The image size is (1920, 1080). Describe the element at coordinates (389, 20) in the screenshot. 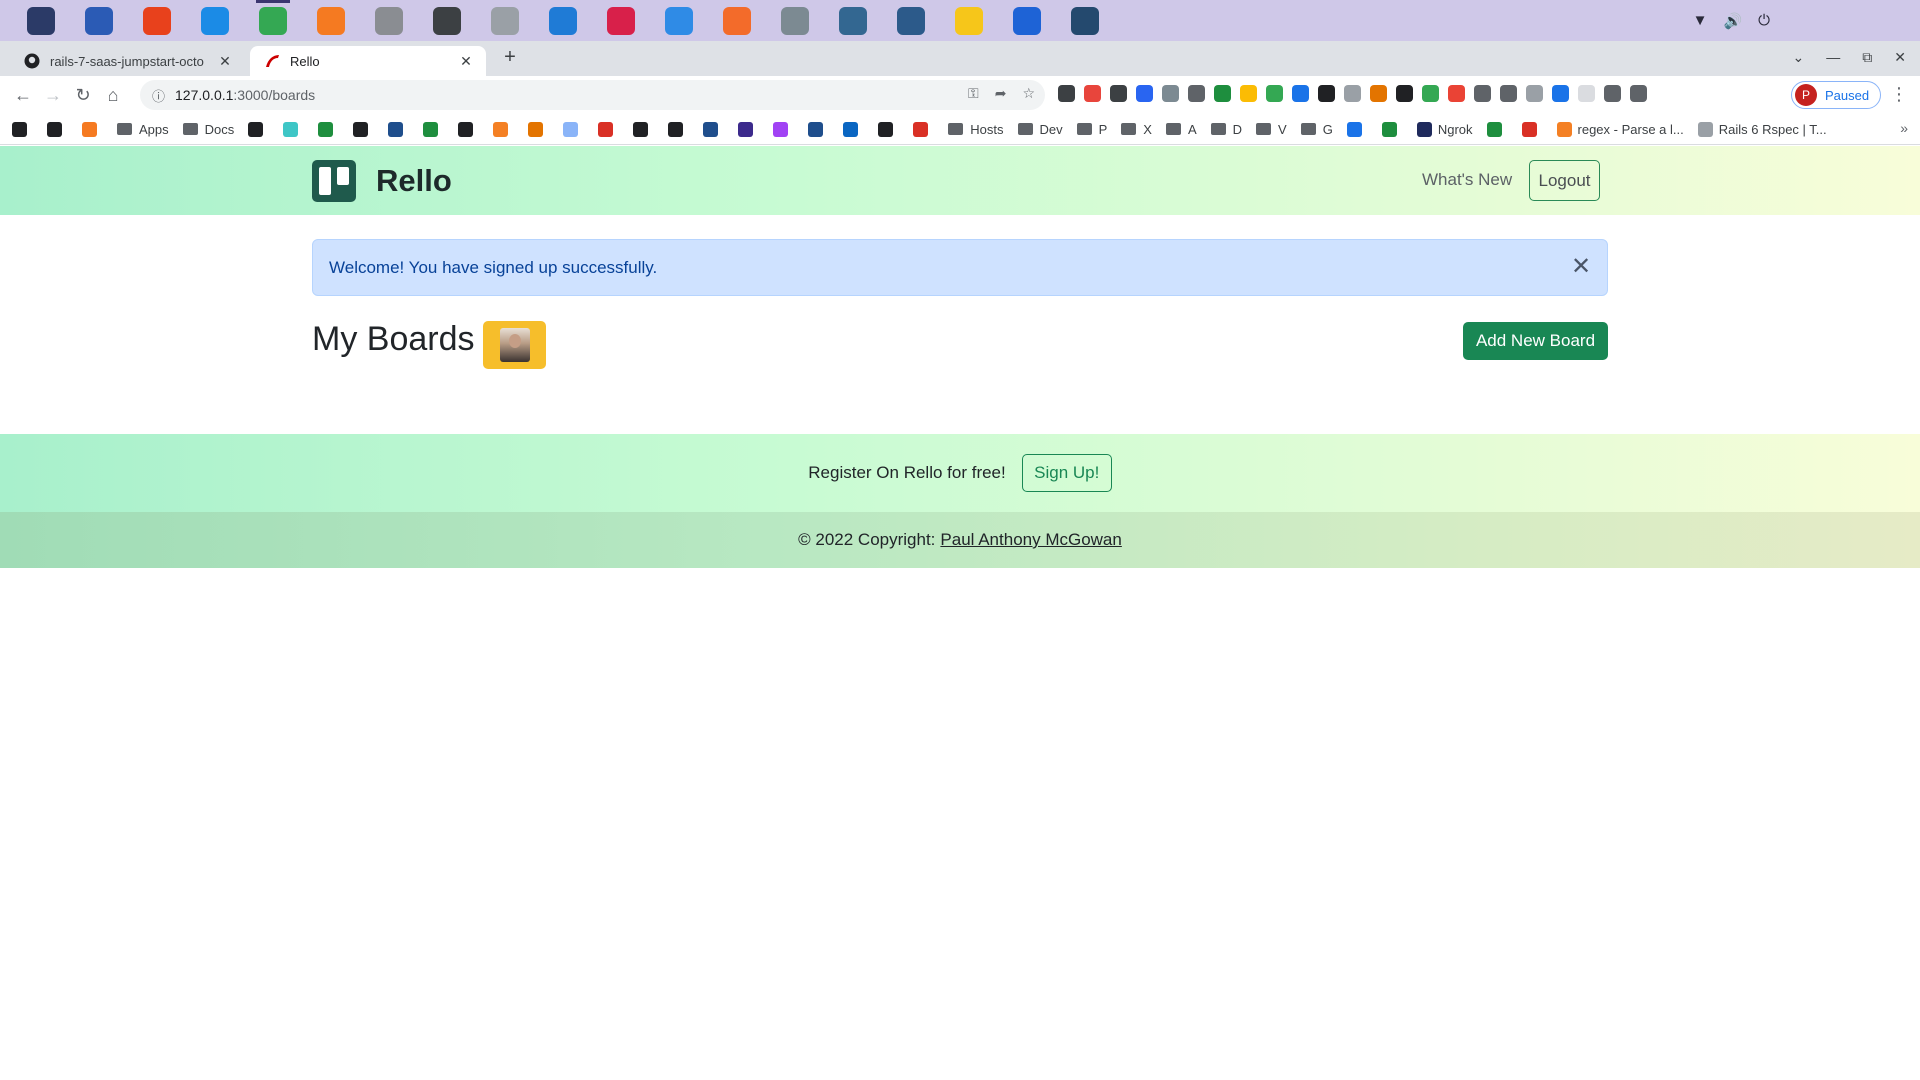

I see `os-app-file-manager` at that location.